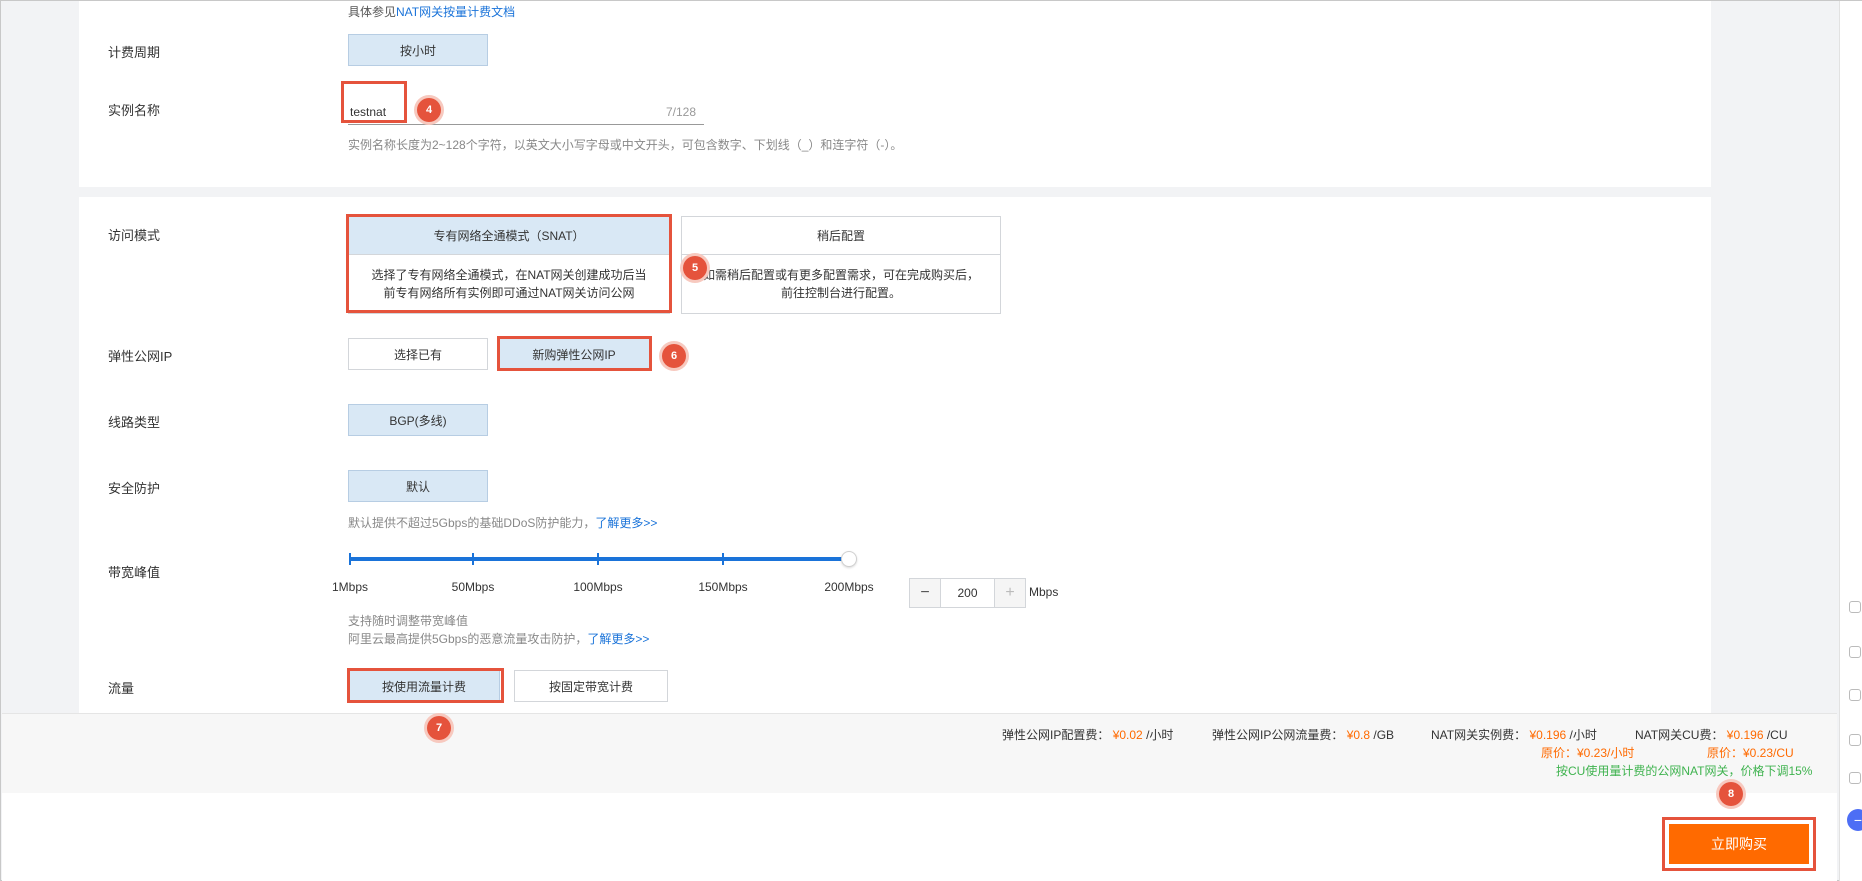 This screenshot has height=881, width=1862. What do you see at coordinates (134, 488) in the screenshot?
I see `security-label: 安全防护` at bounding box center [134, 488].